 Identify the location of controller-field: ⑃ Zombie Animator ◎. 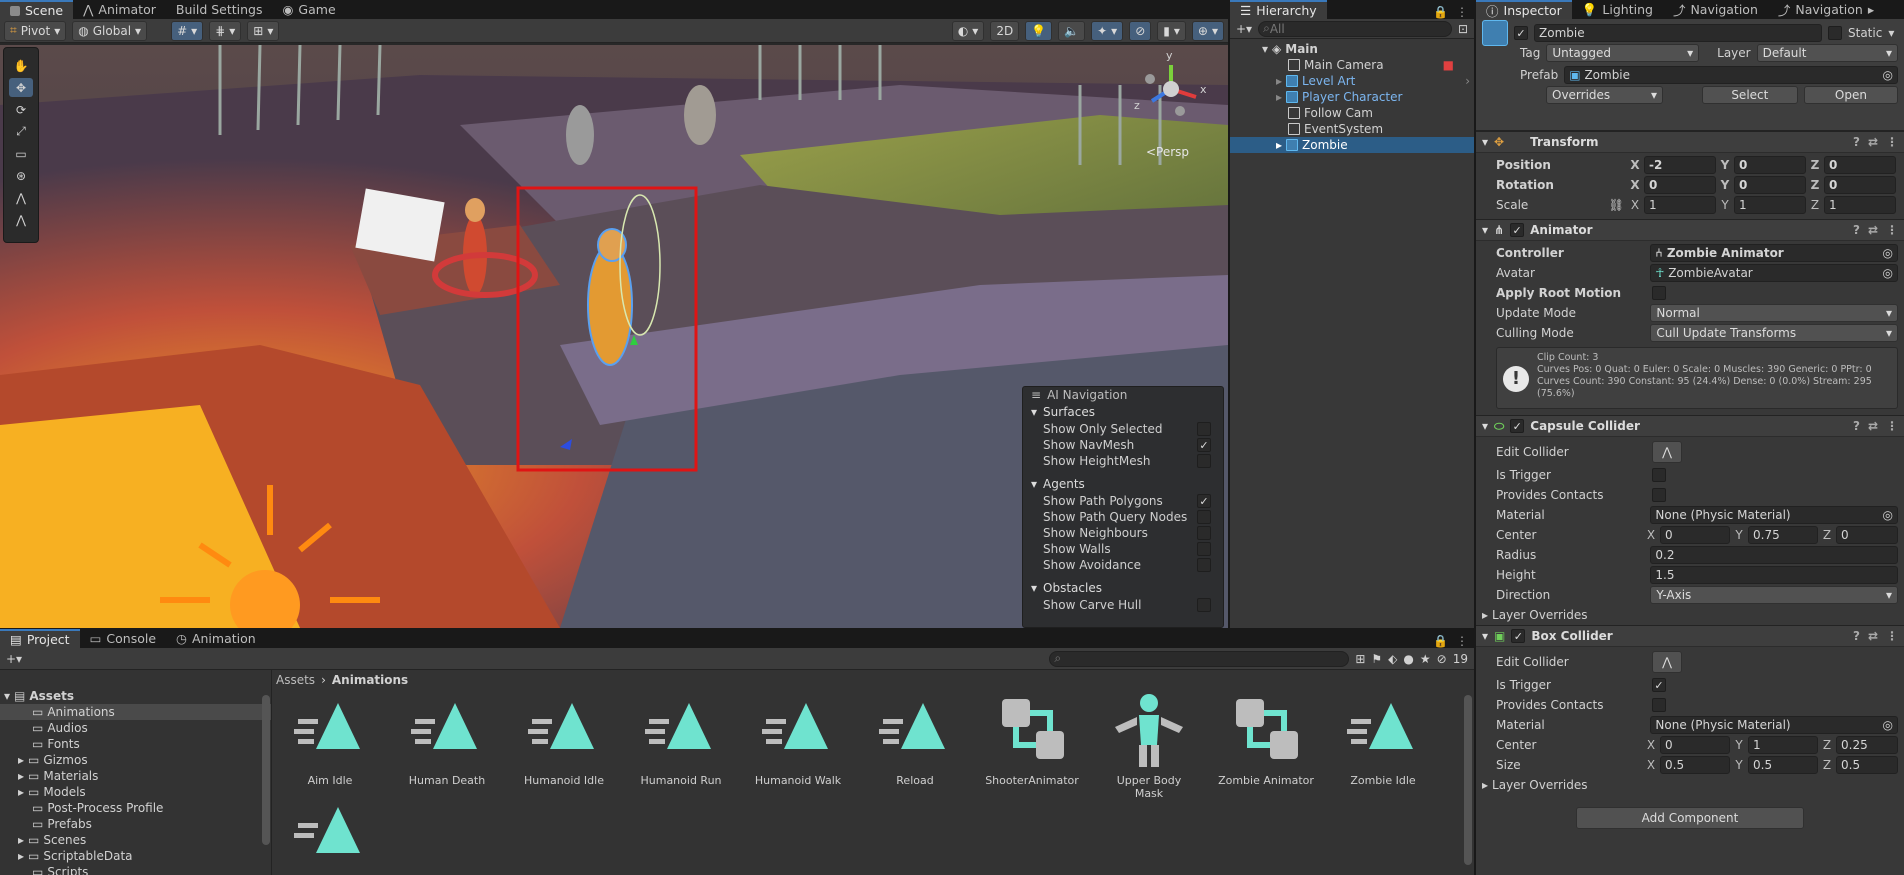
(1774, 253).